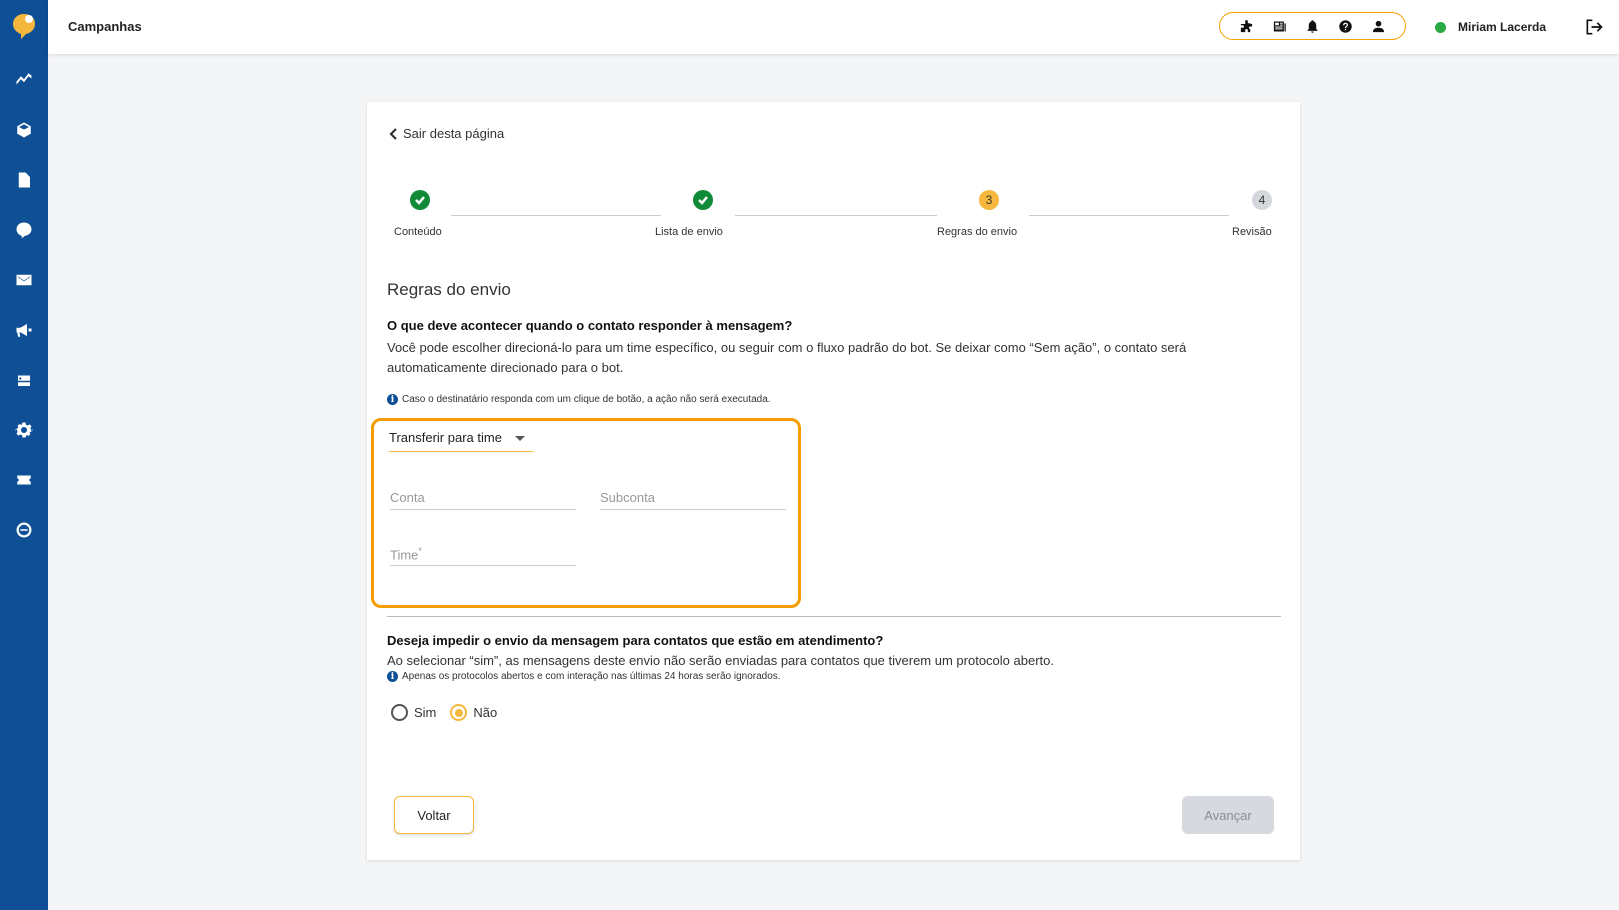 This screenshot has width=1619, height=910. Describe the element at coordinates (520, 438) in the screenshot. I see `caret-down-icon` at that location.